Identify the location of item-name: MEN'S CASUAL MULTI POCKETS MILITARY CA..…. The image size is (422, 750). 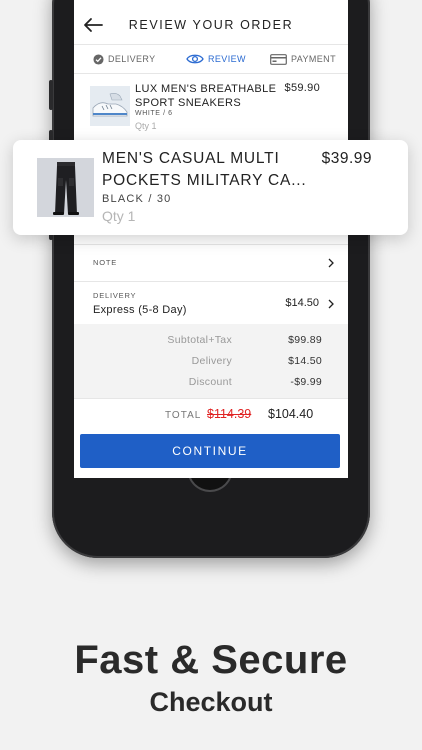
(204, 169).